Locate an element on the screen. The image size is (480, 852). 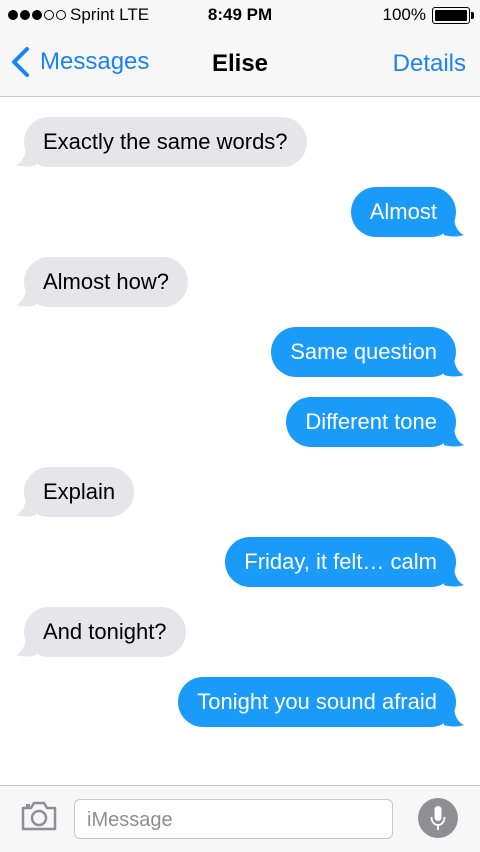
battery-percent: 100% is located at coordinates (404, 14).